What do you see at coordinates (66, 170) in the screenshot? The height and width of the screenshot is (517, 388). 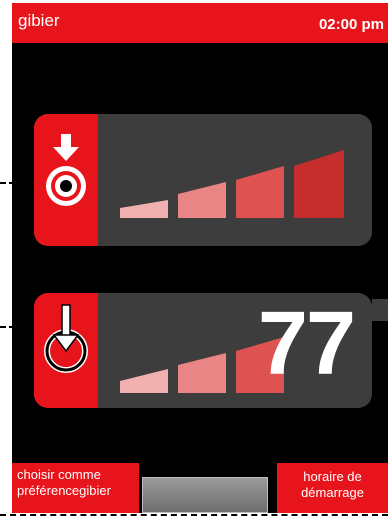 I see `target-arrow-icon` at bounding box center [66, 170].